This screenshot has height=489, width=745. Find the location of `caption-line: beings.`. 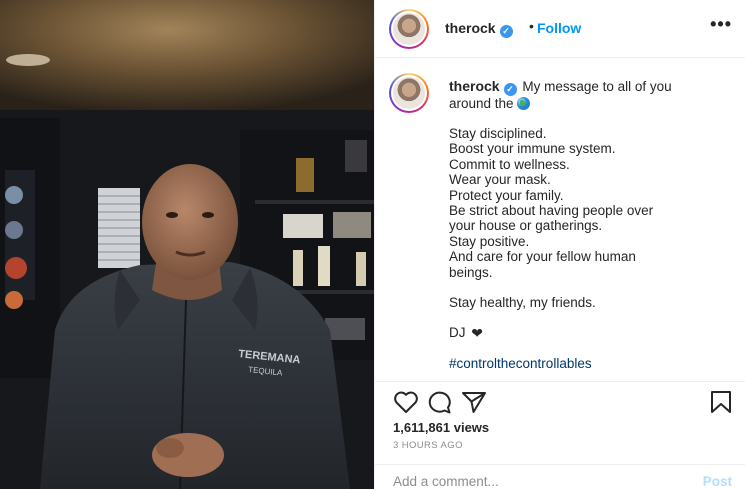

caption-line: beings. is located at coordinates (471, 272).